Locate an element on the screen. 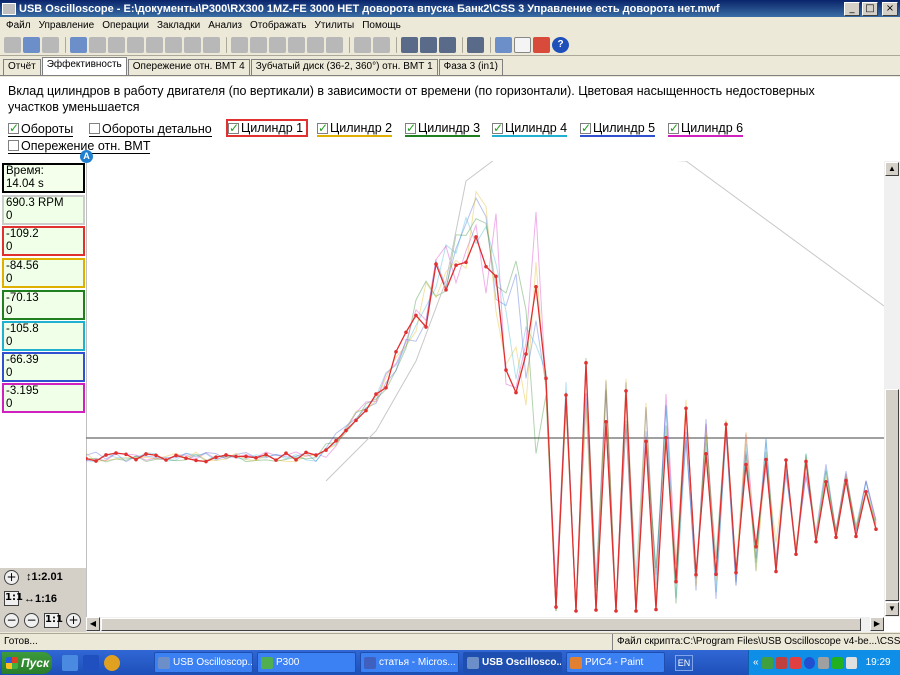  menu-utilities: Утилиты is located at coordinates (335, 25).